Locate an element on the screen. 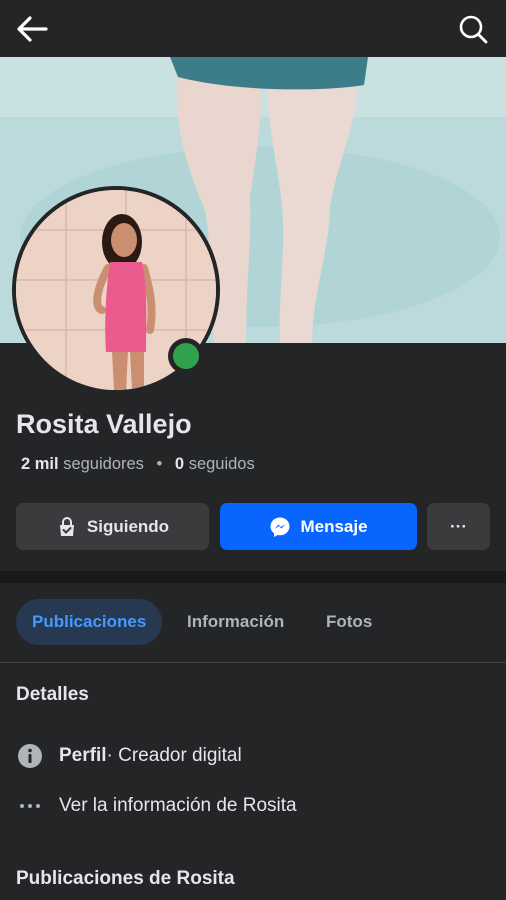 This screenshot has width=506, height=900. detail-profile-row: Perfil · Creador digital is located at coordinates (129, 756).